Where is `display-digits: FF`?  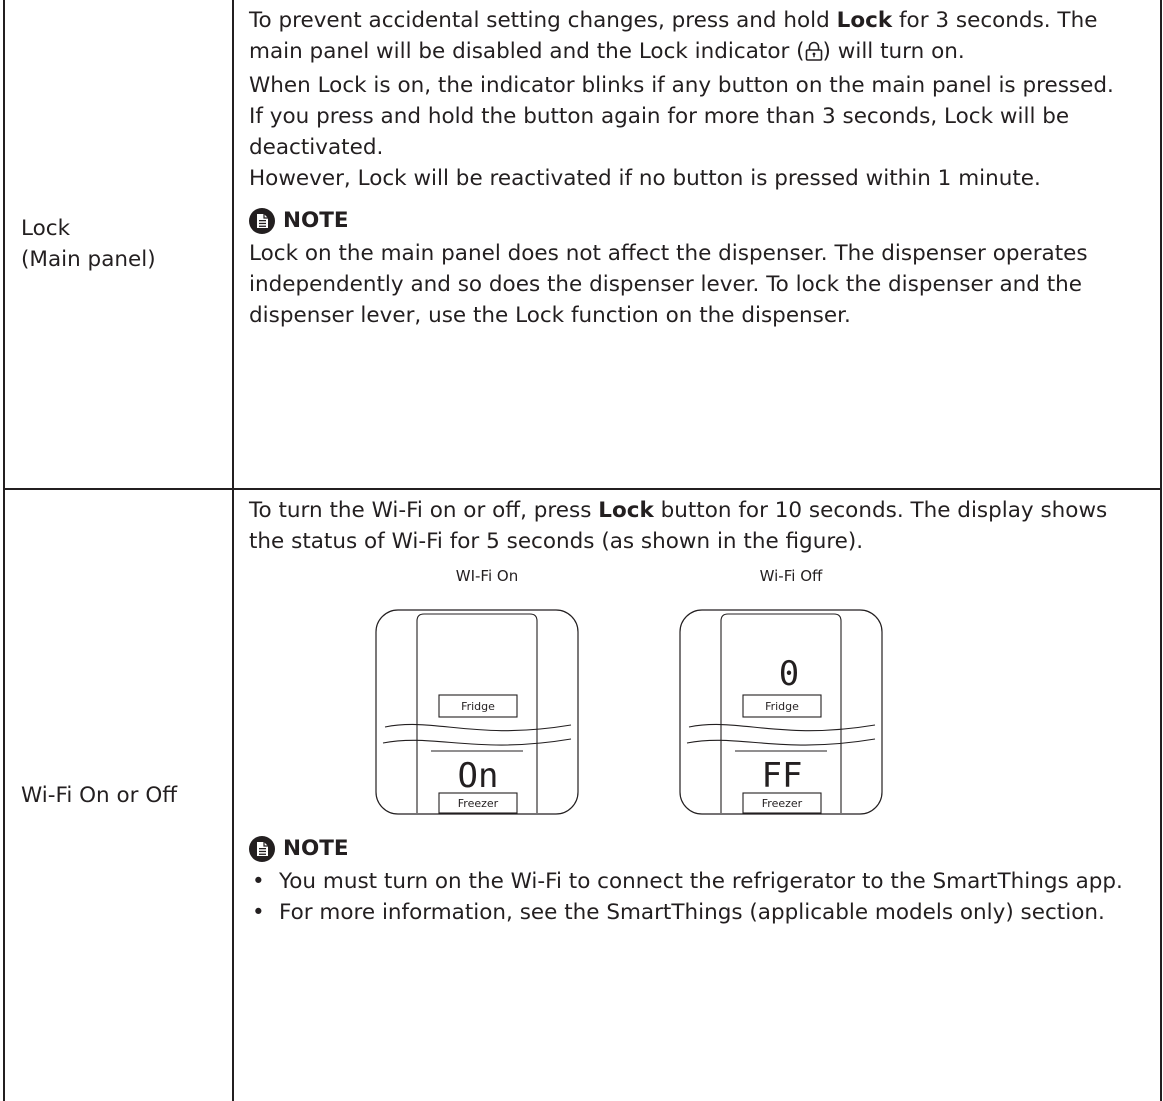
display-digits: FF is located at coordinates (782, 776).